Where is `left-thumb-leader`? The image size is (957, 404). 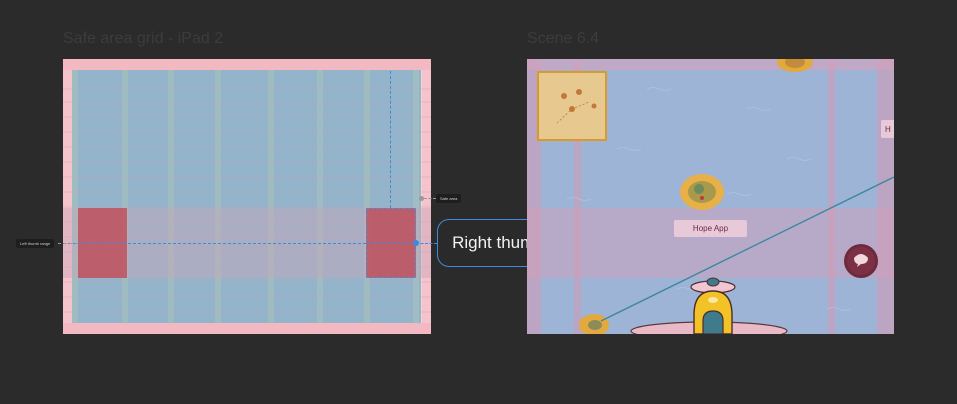
left-thumb-leader is located at coordinates (68, 243).